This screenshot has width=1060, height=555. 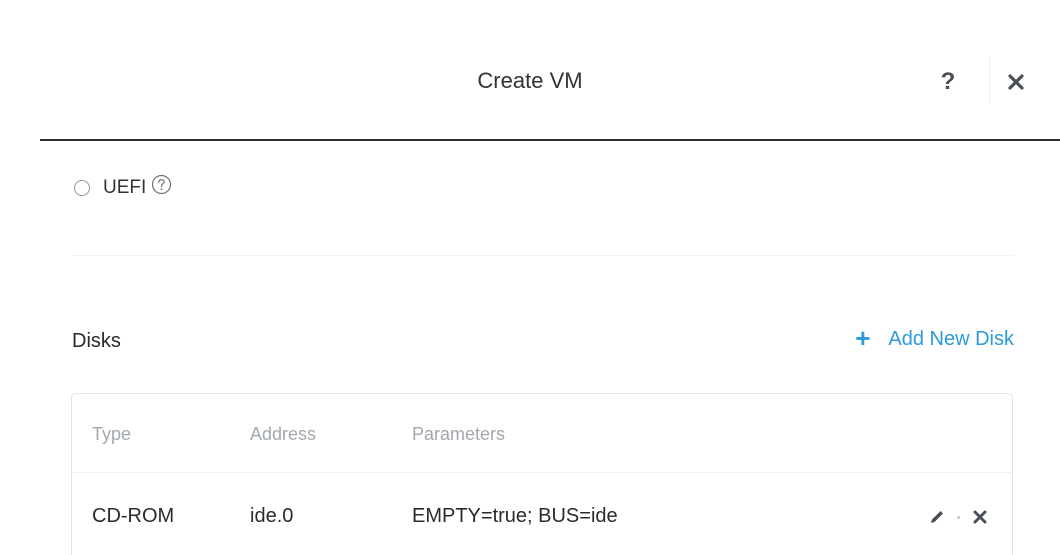 What do you see at coordinates (459, 434) in the screenshot?
I see `column-header-parameters: Parameters` at bounding box center [459, 434].